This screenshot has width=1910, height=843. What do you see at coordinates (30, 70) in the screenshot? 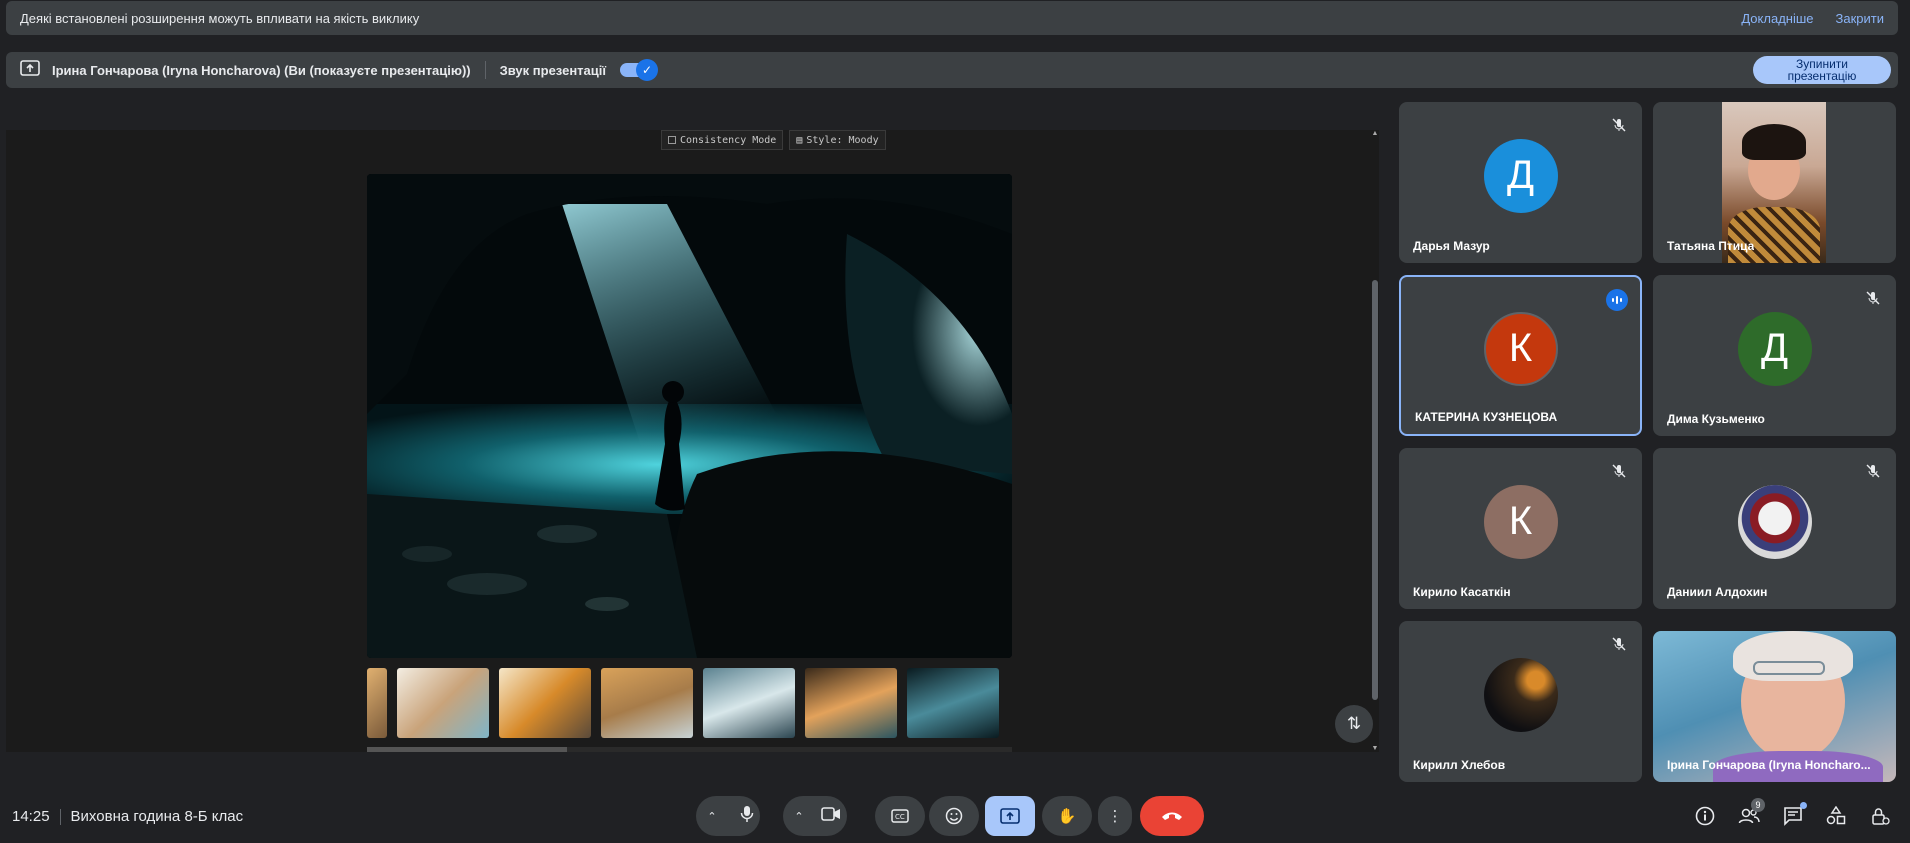
I see `present-screen-icon` at bounding box center [30, 70].